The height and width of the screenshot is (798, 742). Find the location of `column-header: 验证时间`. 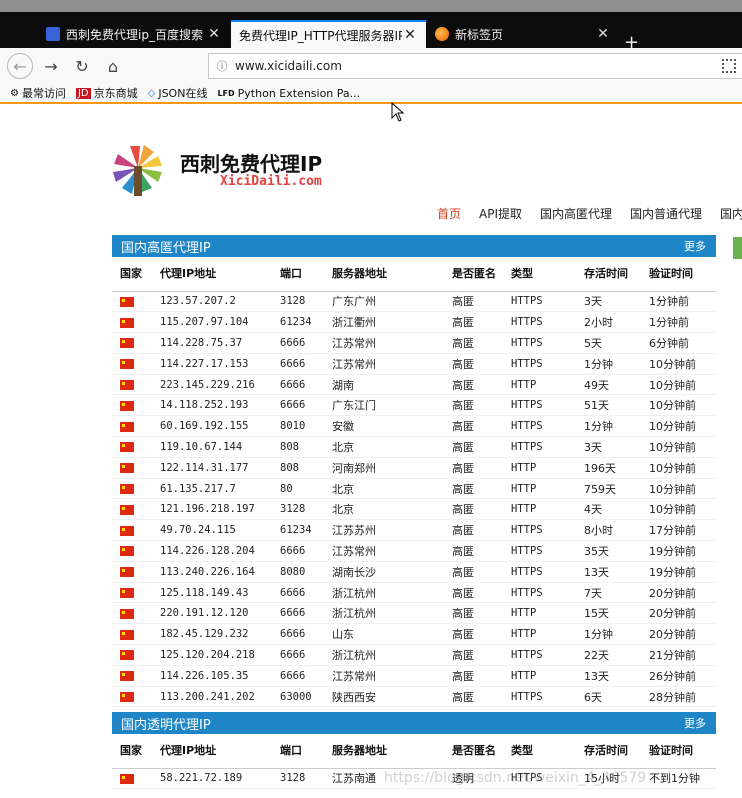

column-header: 验证时间 is located at coordinates (678, 274).